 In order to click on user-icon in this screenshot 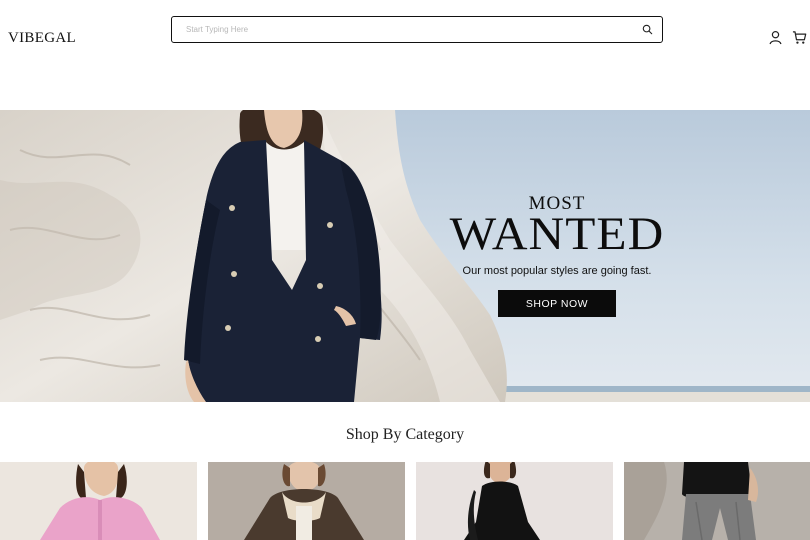, I will do `click(775, 37)`.